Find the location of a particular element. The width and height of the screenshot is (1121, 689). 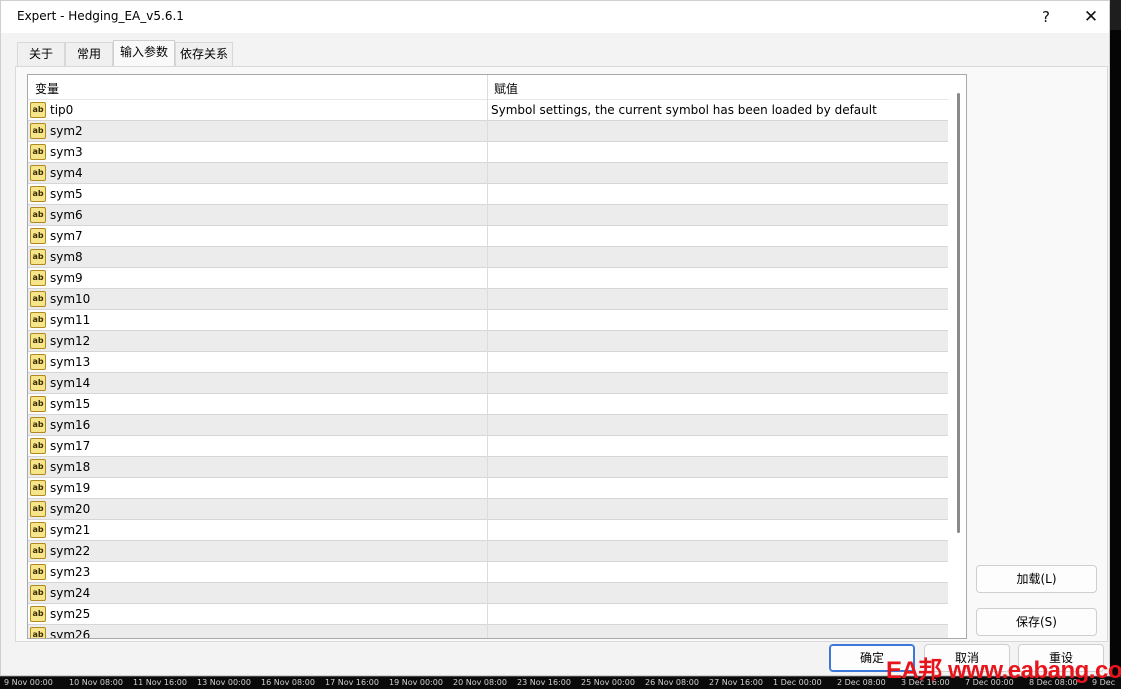

table-row: ab sym2 is located at coordinates (488, 131).